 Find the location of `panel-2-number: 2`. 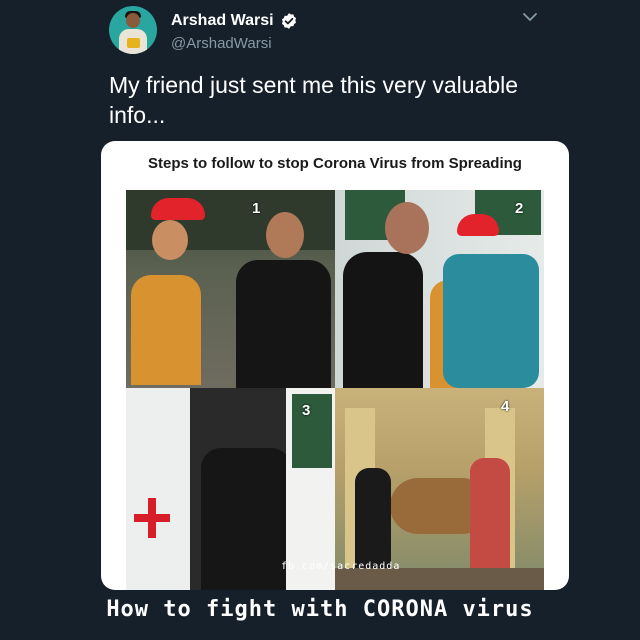

panel-2-number: 2 is located at coordinates (519, 208).